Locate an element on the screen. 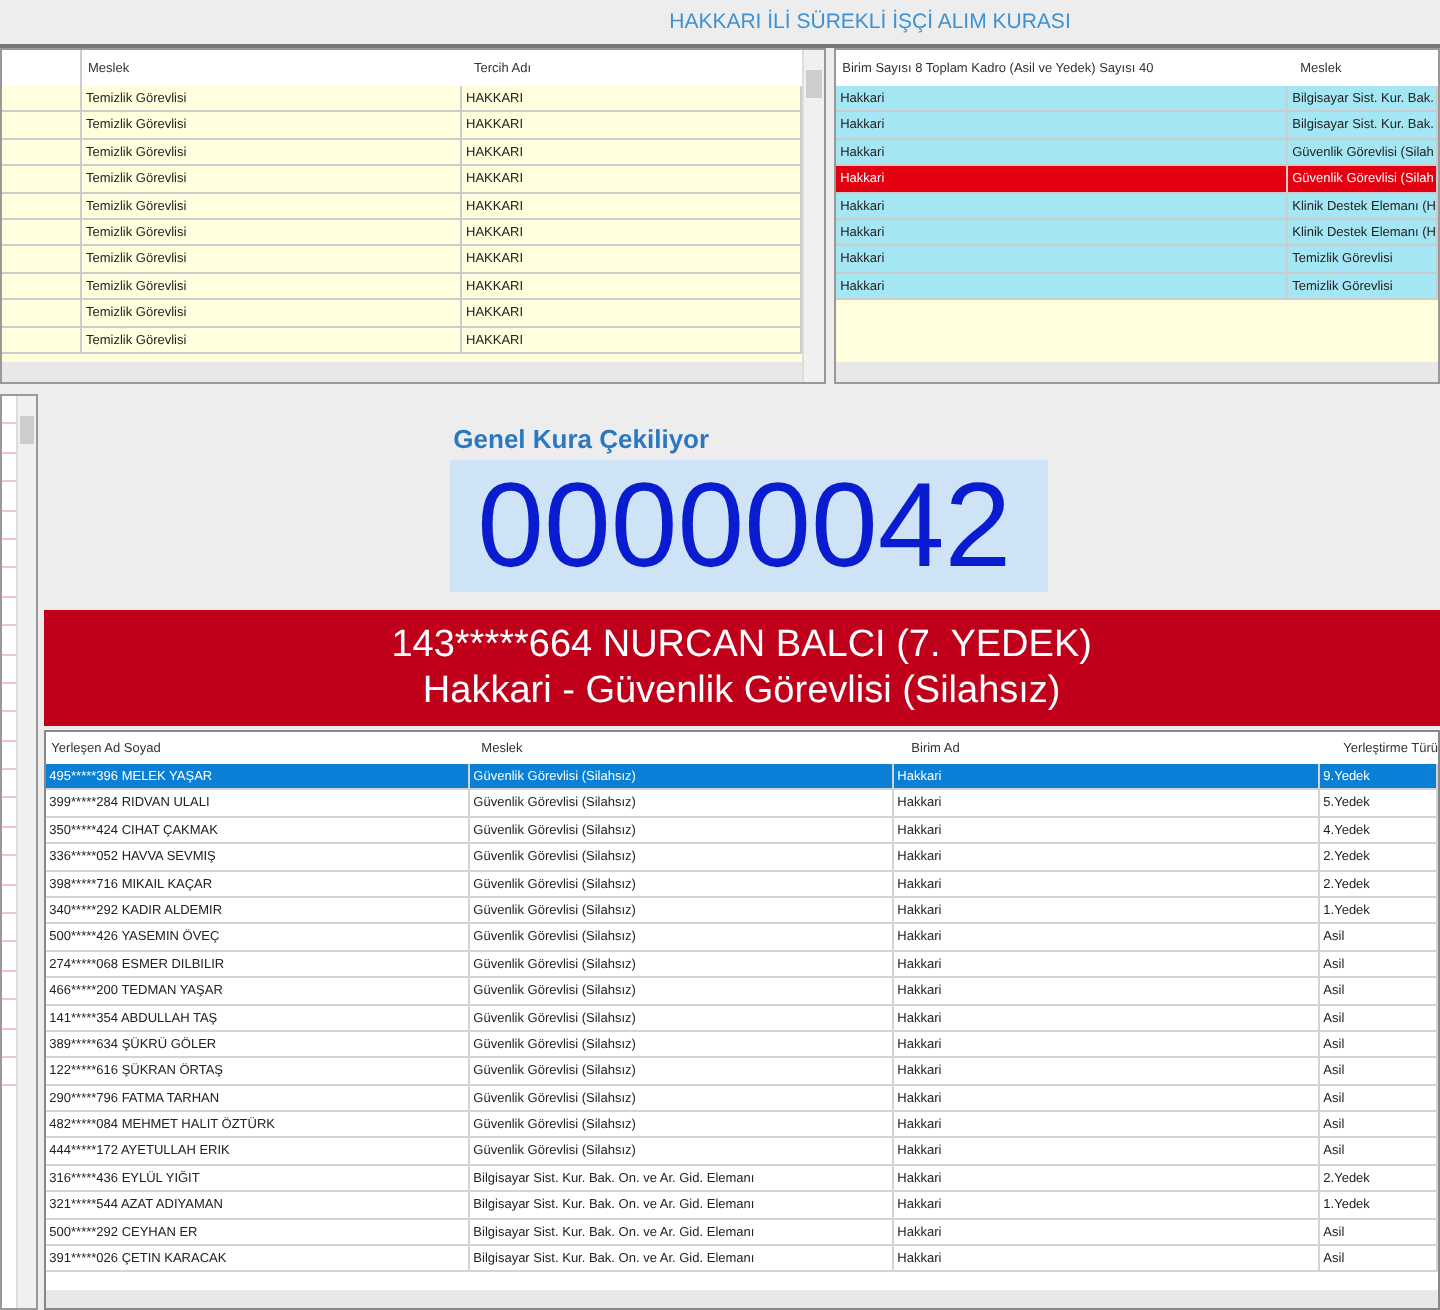  winner-text: 143*****664 NURCAN BALCI (7. YEDEK) is located at coordinates (741, 645).